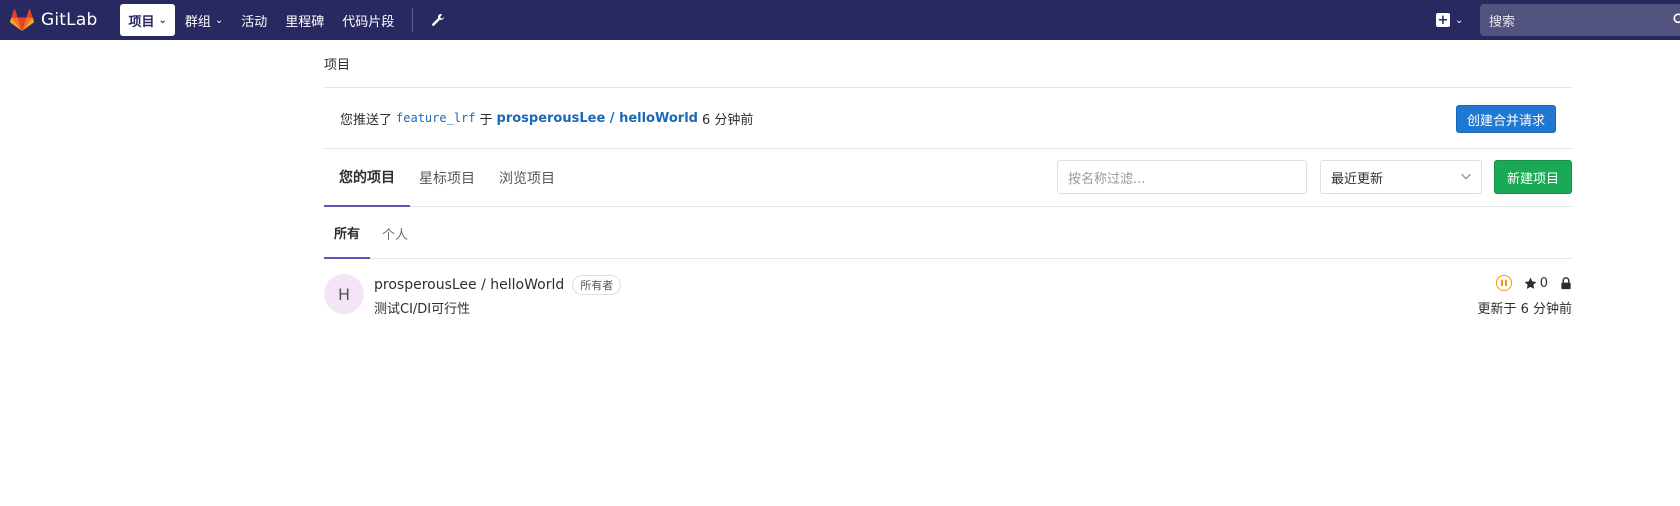 The height and width of the screenshot is (506, 1680). Describe the element at coordinates (413, 20) in the screenshot. I see `nav-divider` at that location.